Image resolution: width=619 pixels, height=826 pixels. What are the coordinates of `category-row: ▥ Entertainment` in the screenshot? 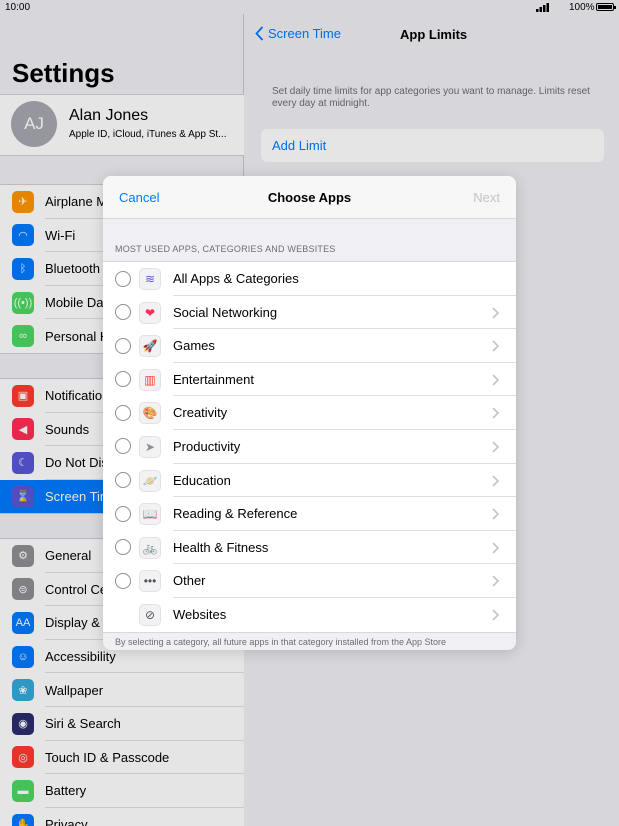 It's located at (309, 380).